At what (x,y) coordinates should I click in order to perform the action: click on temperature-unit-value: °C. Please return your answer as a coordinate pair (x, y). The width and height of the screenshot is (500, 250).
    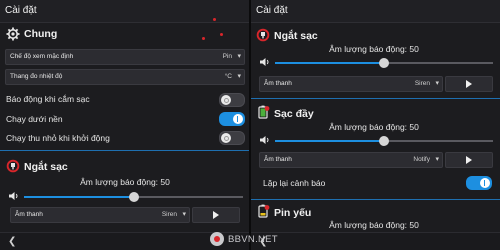
    Looking at the image, I should click on (228, 76).